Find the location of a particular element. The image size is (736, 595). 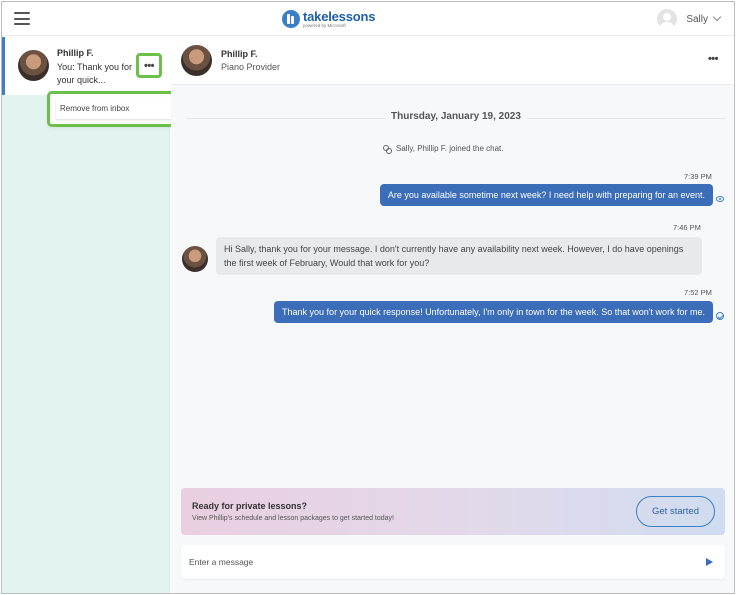

date-divider: Thursday, January 19, 2023 is located at coordinates (456, 118).